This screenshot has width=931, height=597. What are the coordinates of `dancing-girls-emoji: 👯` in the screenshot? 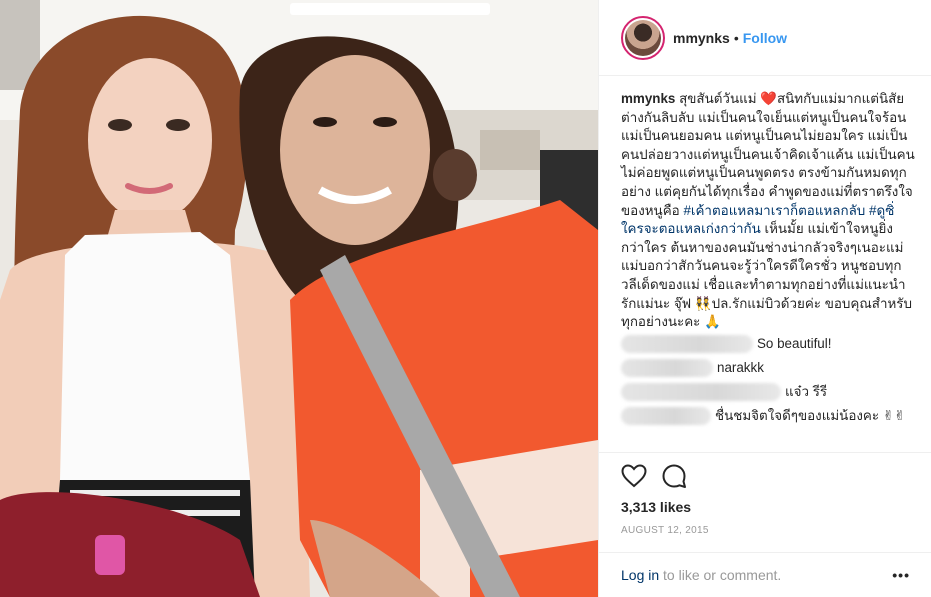 It's located at (703, 303).